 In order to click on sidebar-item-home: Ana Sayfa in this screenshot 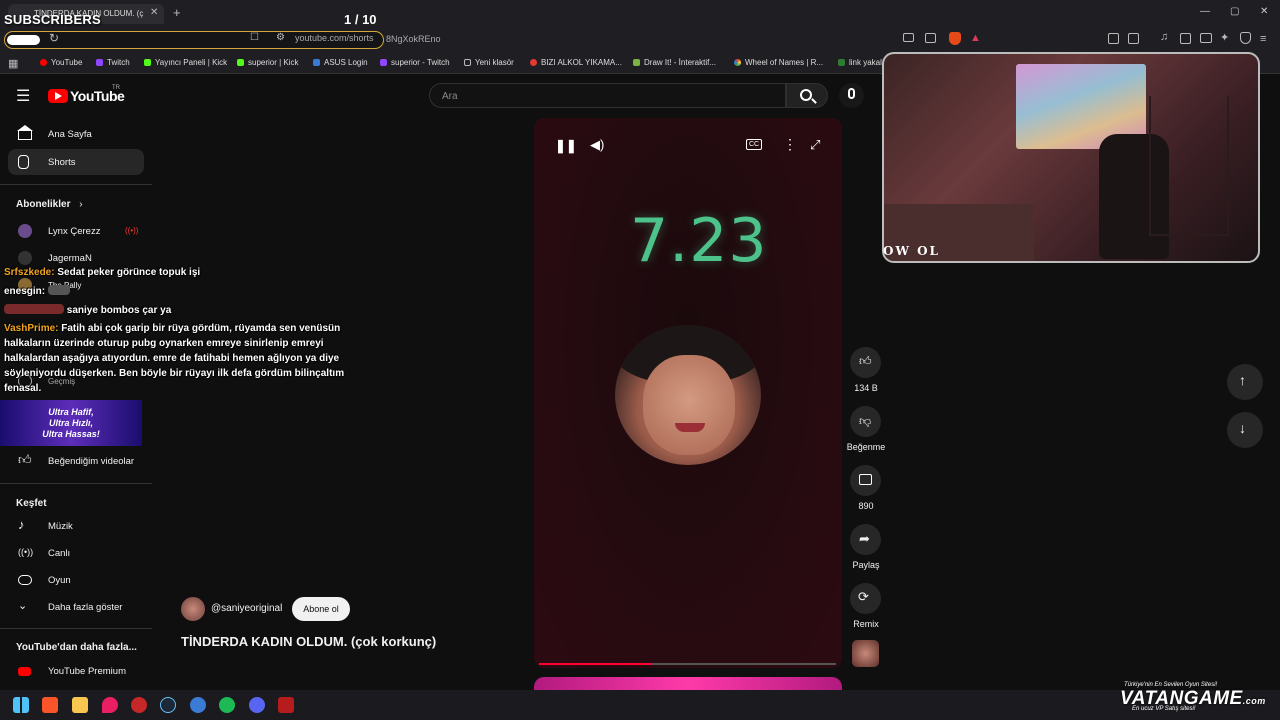, I will do `click(76, 134)`.